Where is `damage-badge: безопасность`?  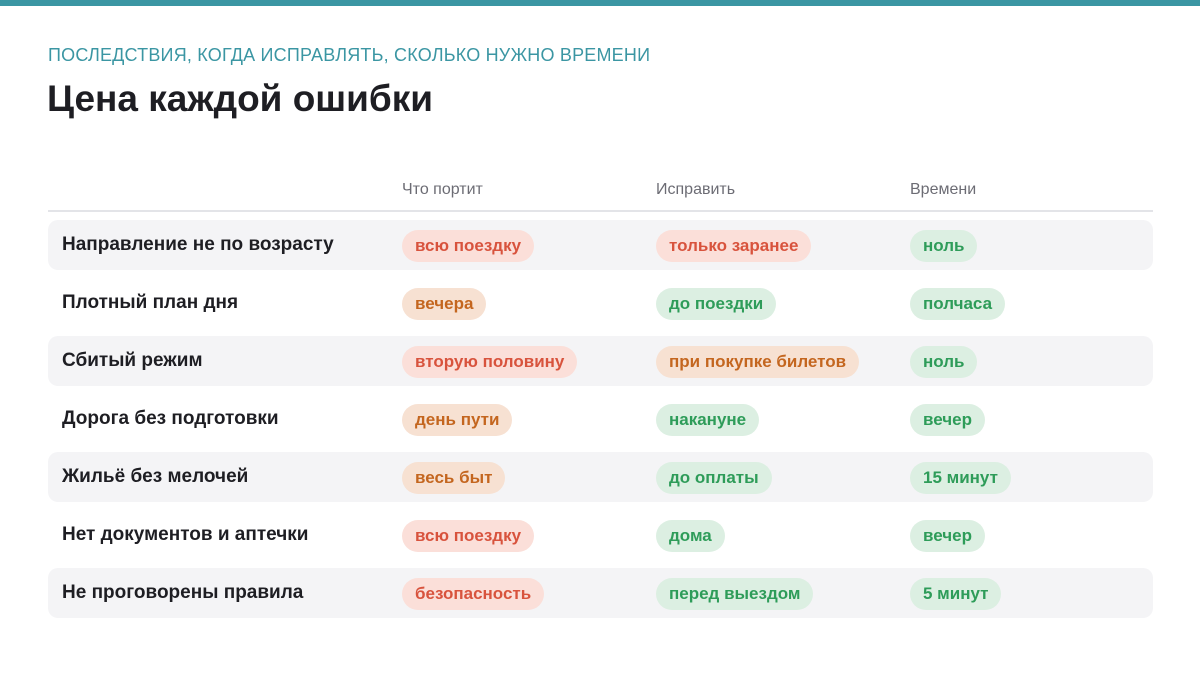 damage-badge: безопасность is located at coordinates (473, 594).